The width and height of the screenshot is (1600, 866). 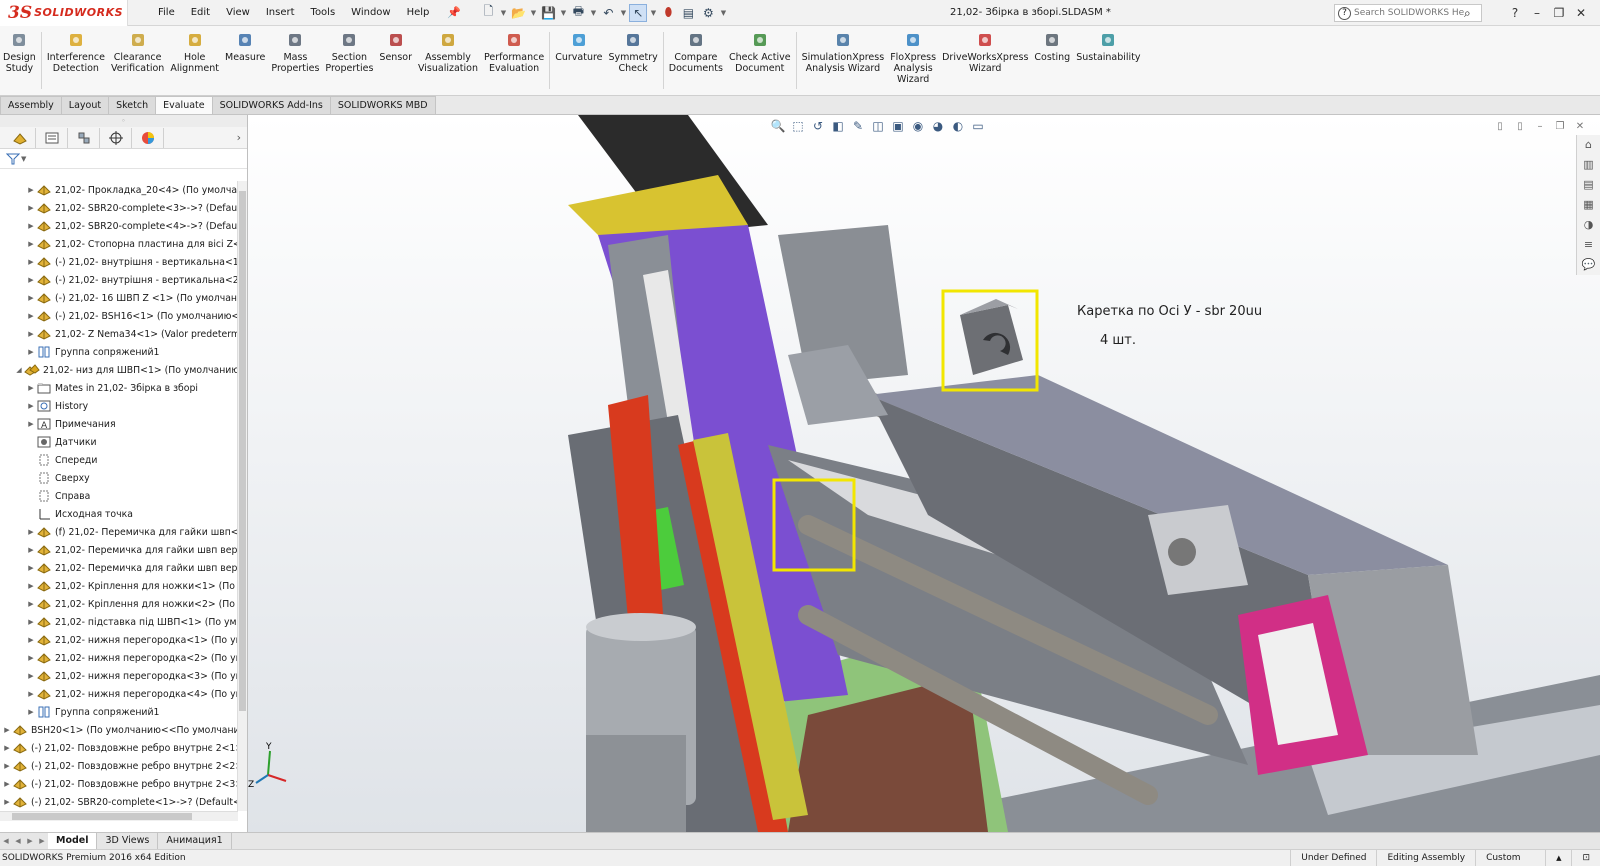 What do you see at coordinates (271, 105) in the screenshot?
I see `tab-solidworks-add-ins: SOLIDWORKS Add-Ins` at bounding box center [271, 105].